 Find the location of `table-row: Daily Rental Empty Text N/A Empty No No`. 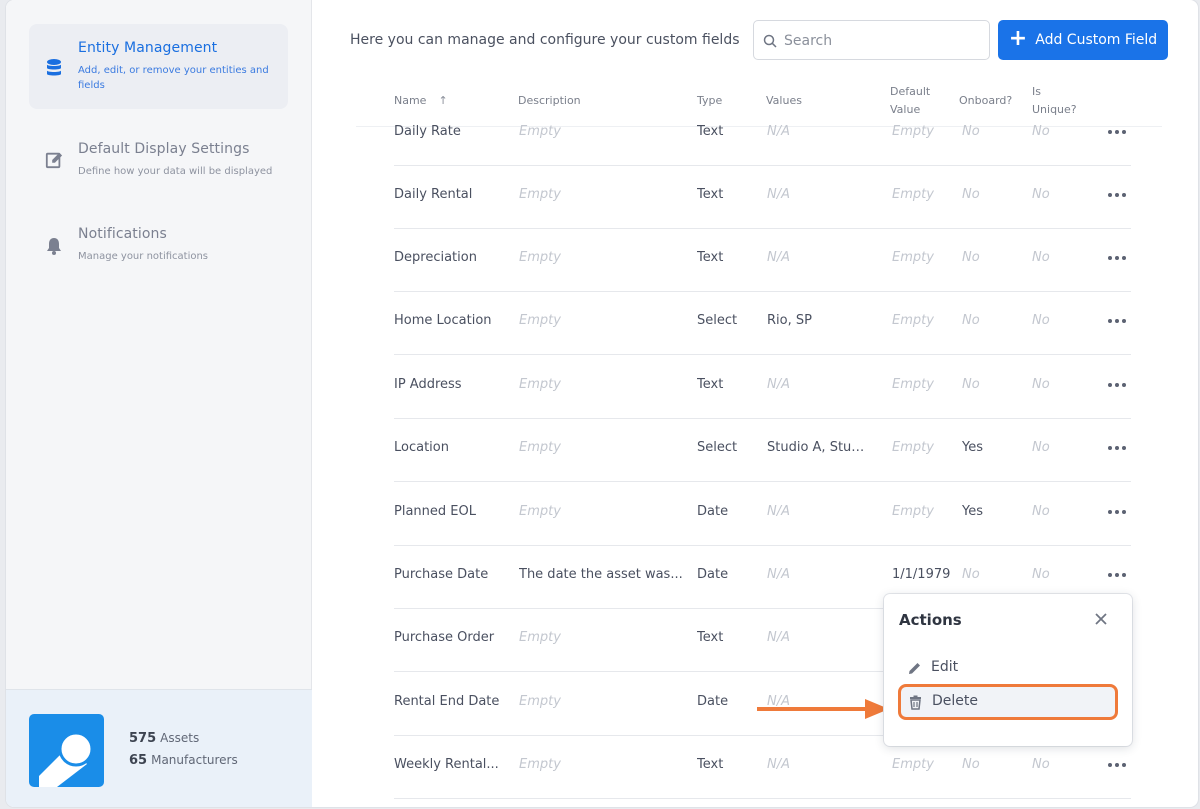

table-row: Daily Rental Empty Text N/A Empty No No is located at coordinates (762, 197).